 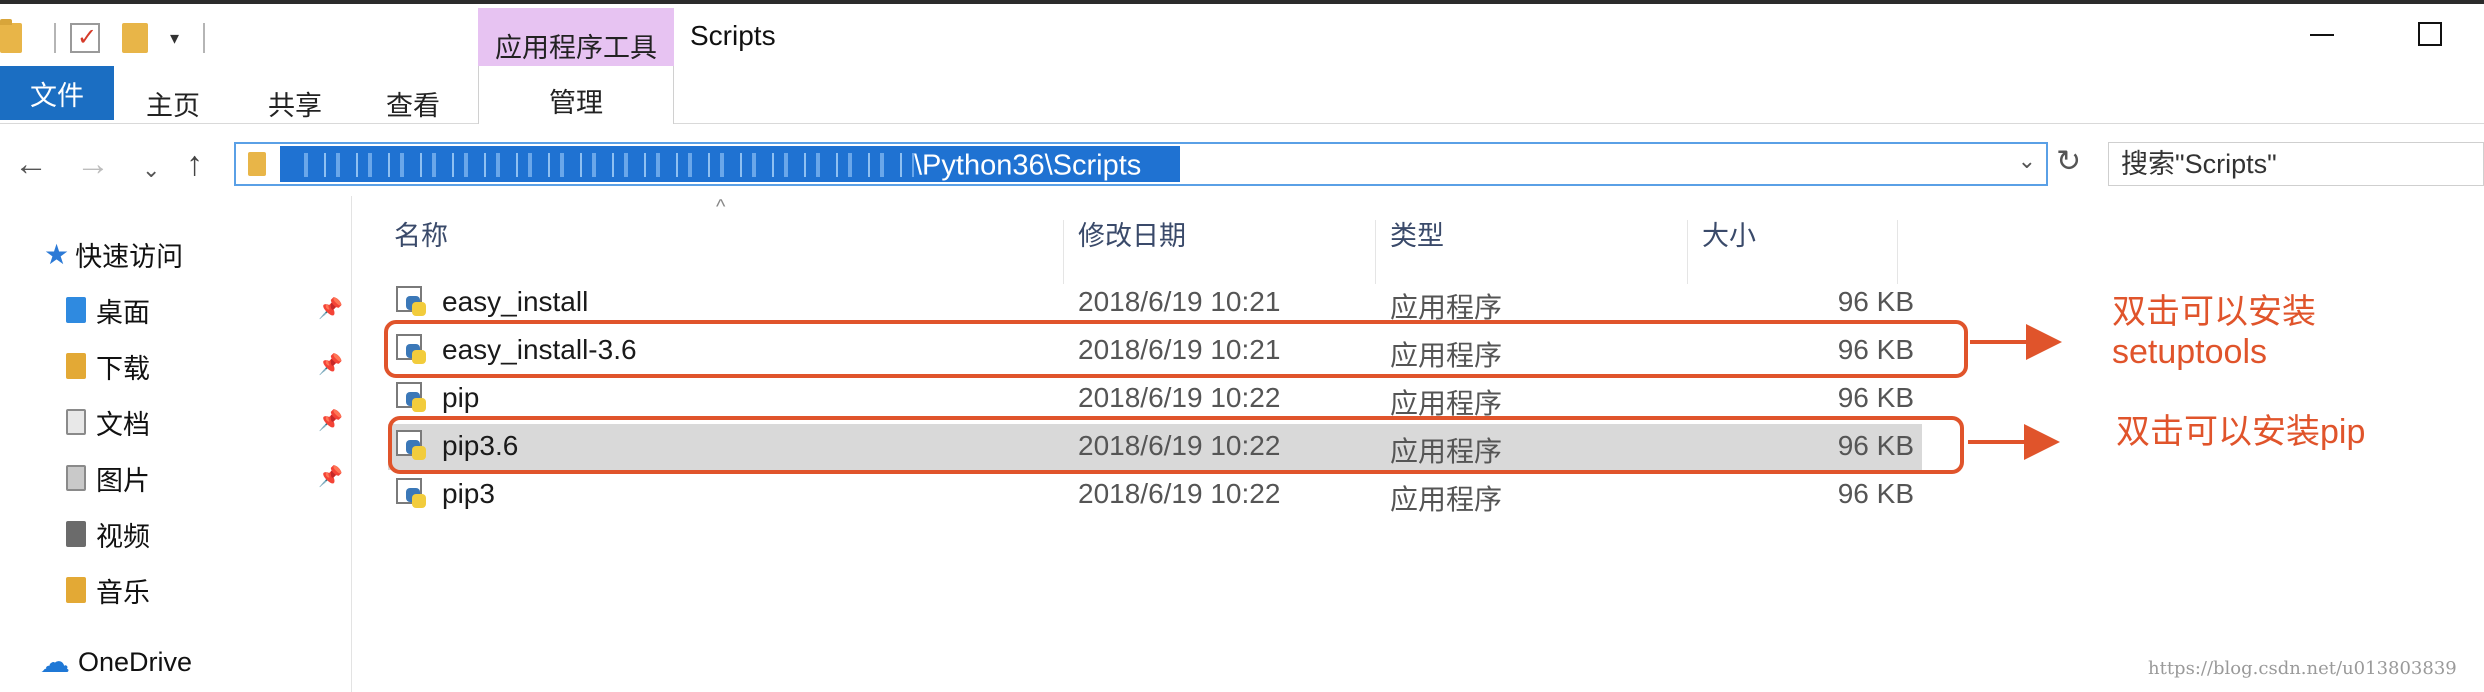 I want to click on tab-view: 查看, so click(x=413, y=103).